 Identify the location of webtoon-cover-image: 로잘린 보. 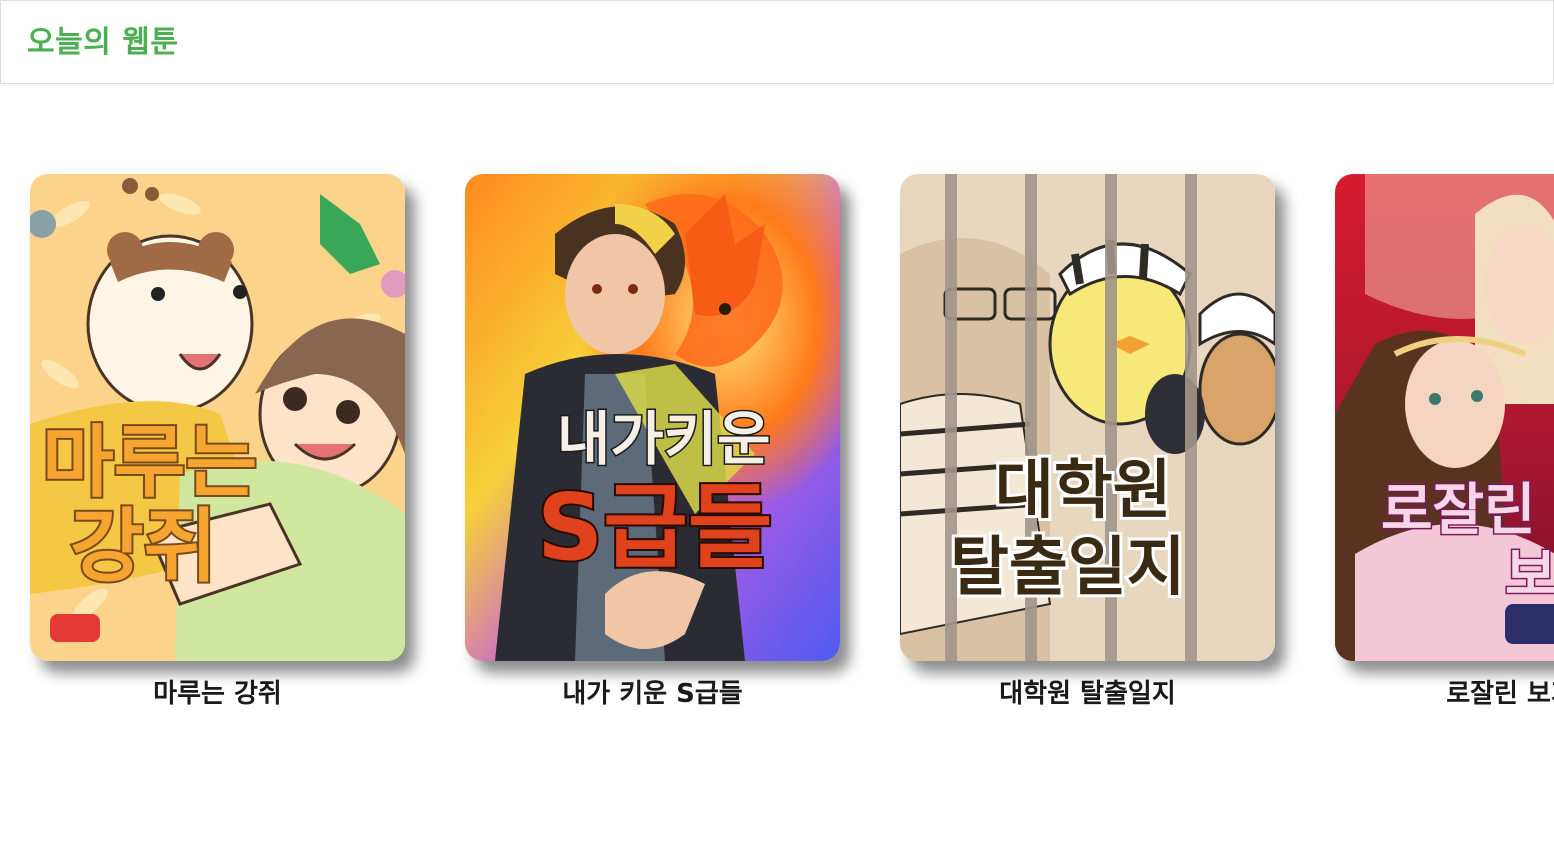
(1444, 417).